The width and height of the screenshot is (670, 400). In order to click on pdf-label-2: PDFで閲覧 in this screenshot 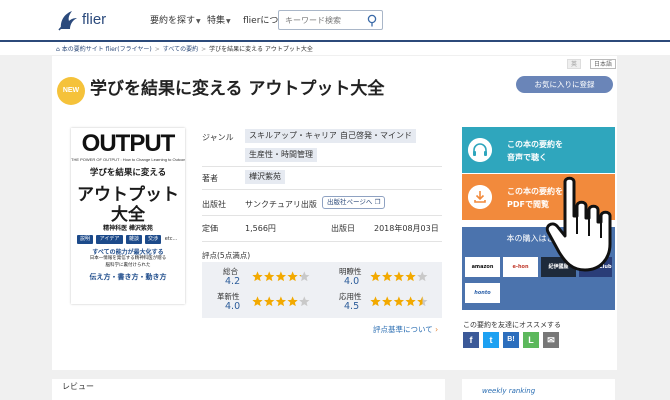, I will do `click(528, 204)`.